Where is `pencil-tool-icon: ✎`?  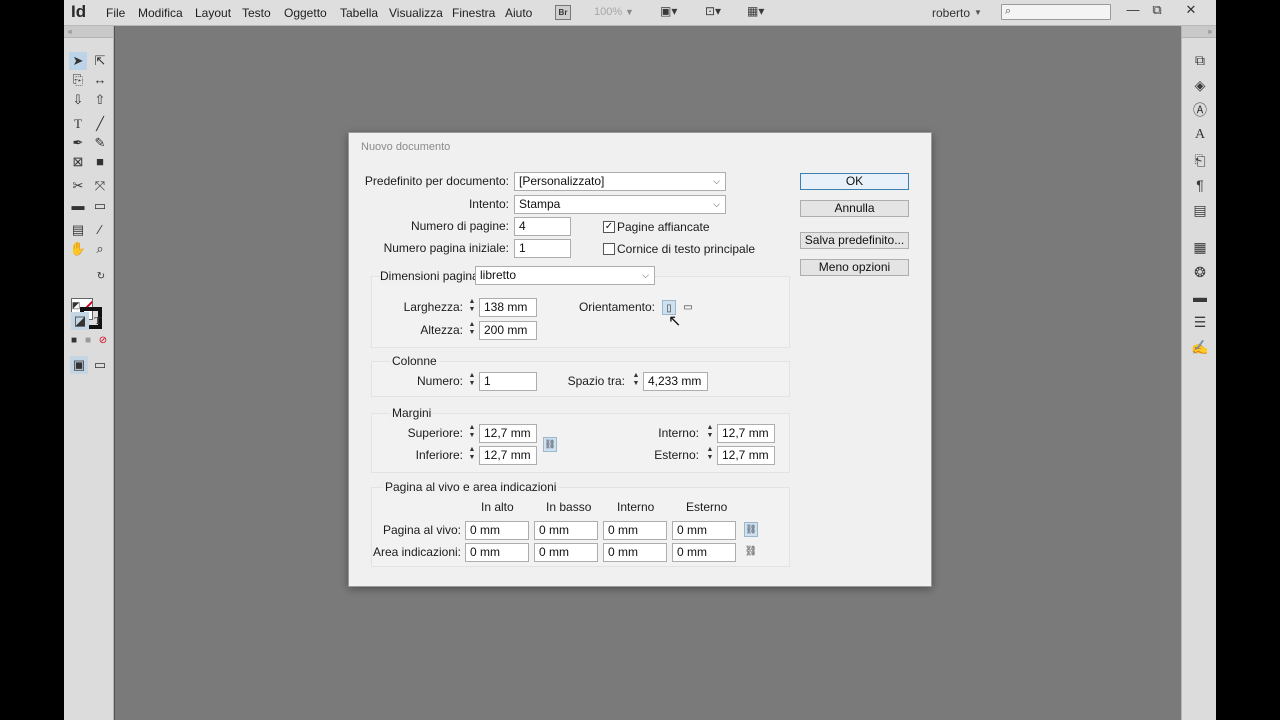
pencil-tool-icon: ✎ is located at coordinates (100, 143).